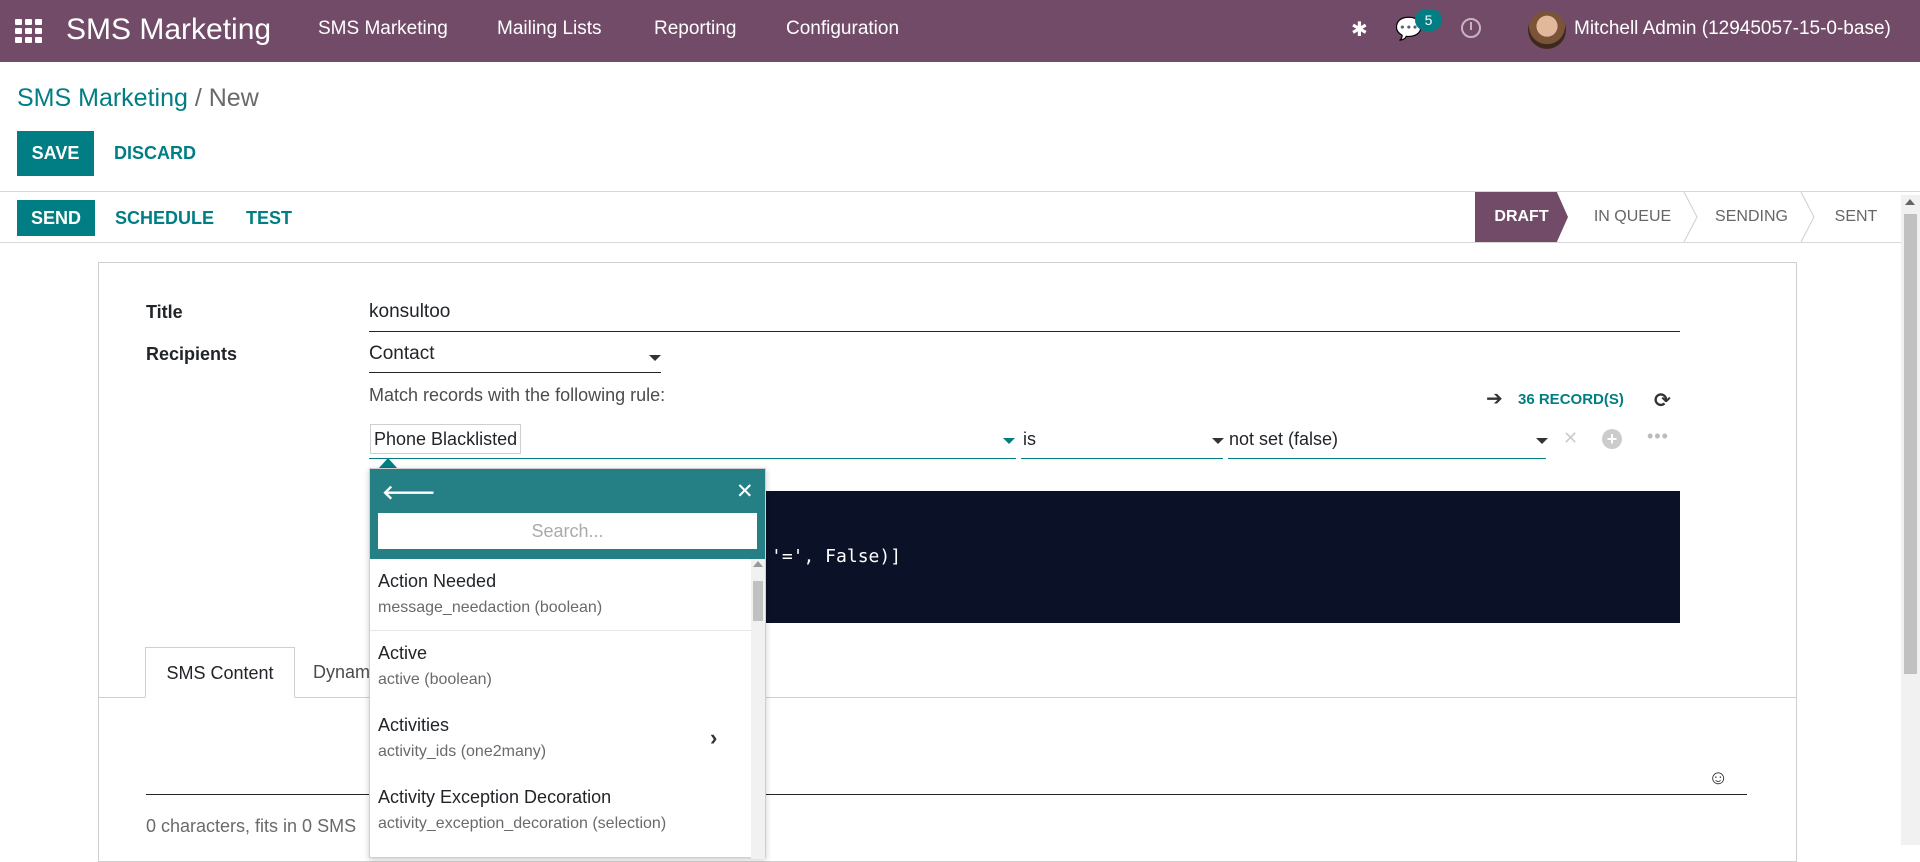 This screenshot has width=1920, height=862. What do you see at coordinates (383, 29) in the screenshot?
I see `menu-sms-marketing: SMS Marketing` at bounding box center [383, 29].